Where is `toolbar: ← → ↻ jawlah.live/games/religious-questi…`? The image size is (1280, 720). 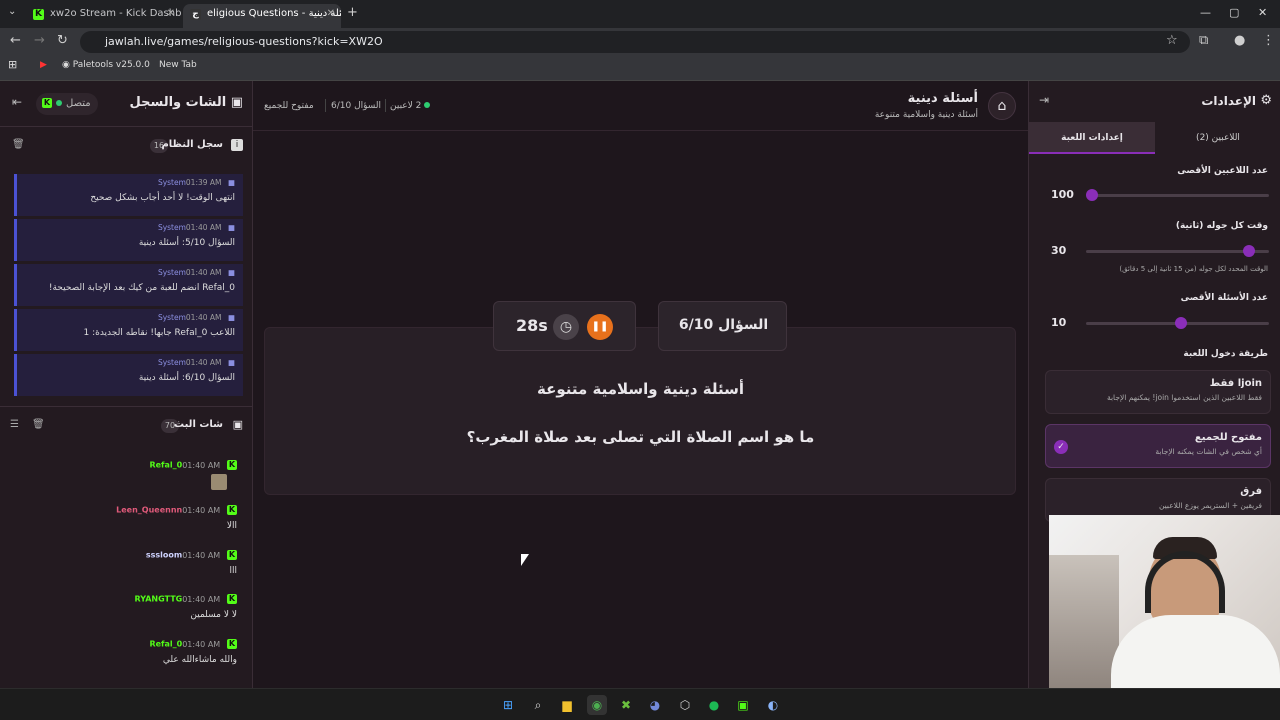
toolbar: ← → ↻ jawlah.live/games/religious-questi… is located at coordinates (640, 42).